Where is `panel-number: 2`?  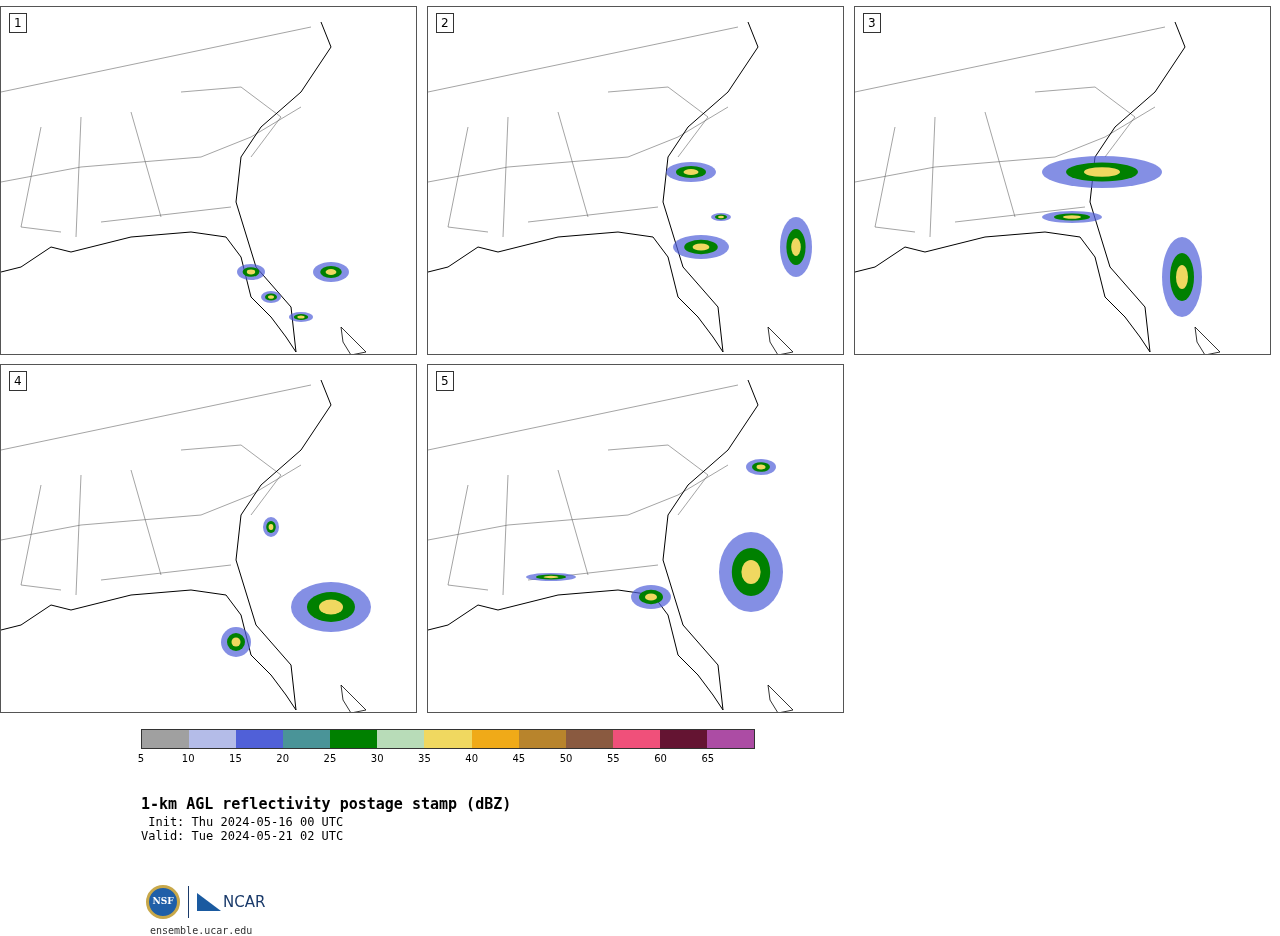
panel-number: 2 is located at coordinates (445, 23).